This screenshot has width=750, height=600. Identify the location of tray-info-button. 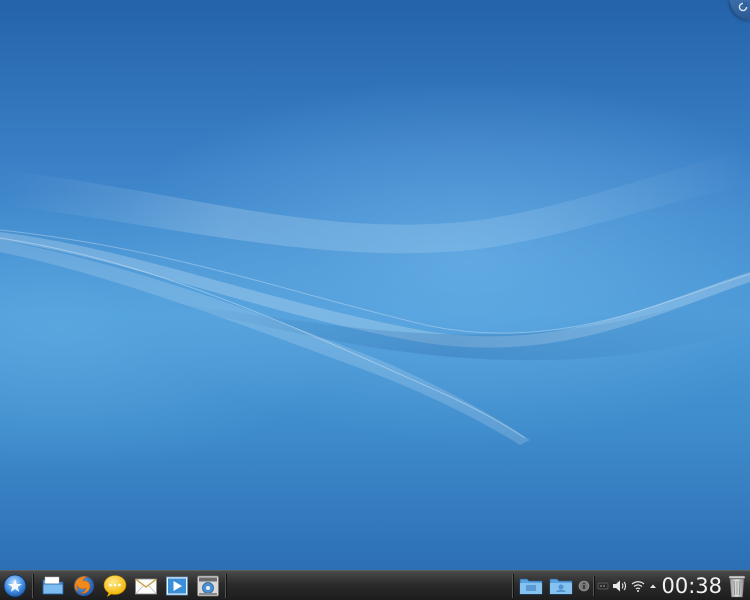
(584, 586).